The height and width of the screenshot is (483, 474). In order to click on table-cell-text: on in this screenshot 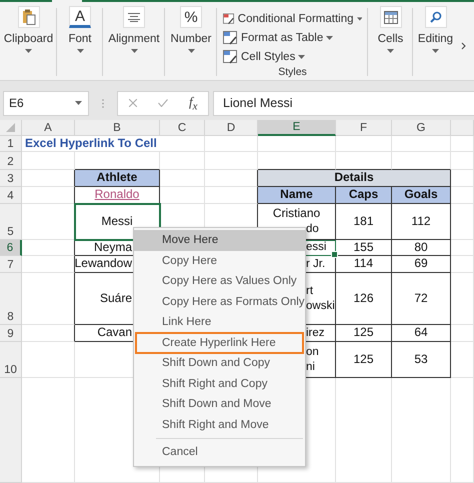, I will do `click(312, 352)`.